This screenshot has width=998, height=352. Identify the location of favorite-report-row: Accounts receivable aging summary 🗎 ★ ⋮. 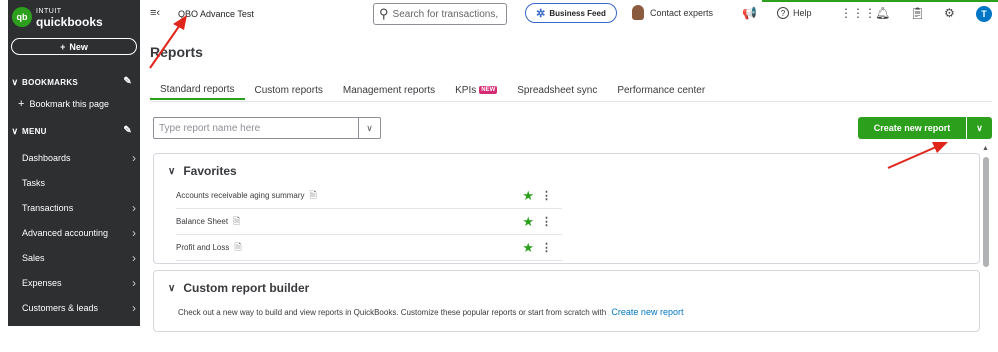
(369, 196).